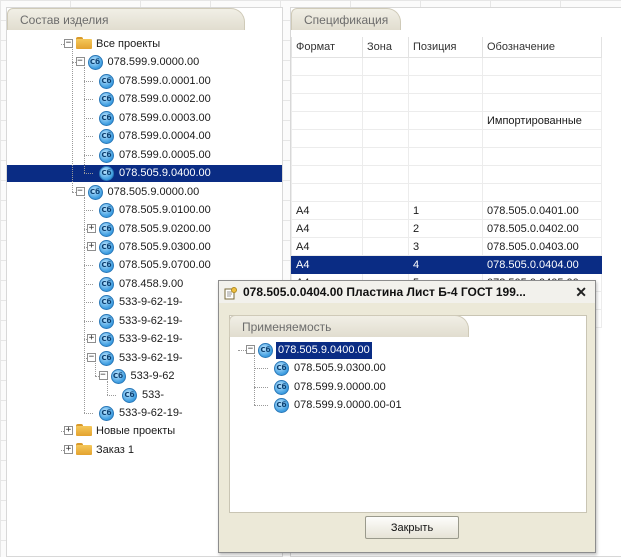 The image size is (621, 557). I want to click on column-format: Формат, so click(327, 47).